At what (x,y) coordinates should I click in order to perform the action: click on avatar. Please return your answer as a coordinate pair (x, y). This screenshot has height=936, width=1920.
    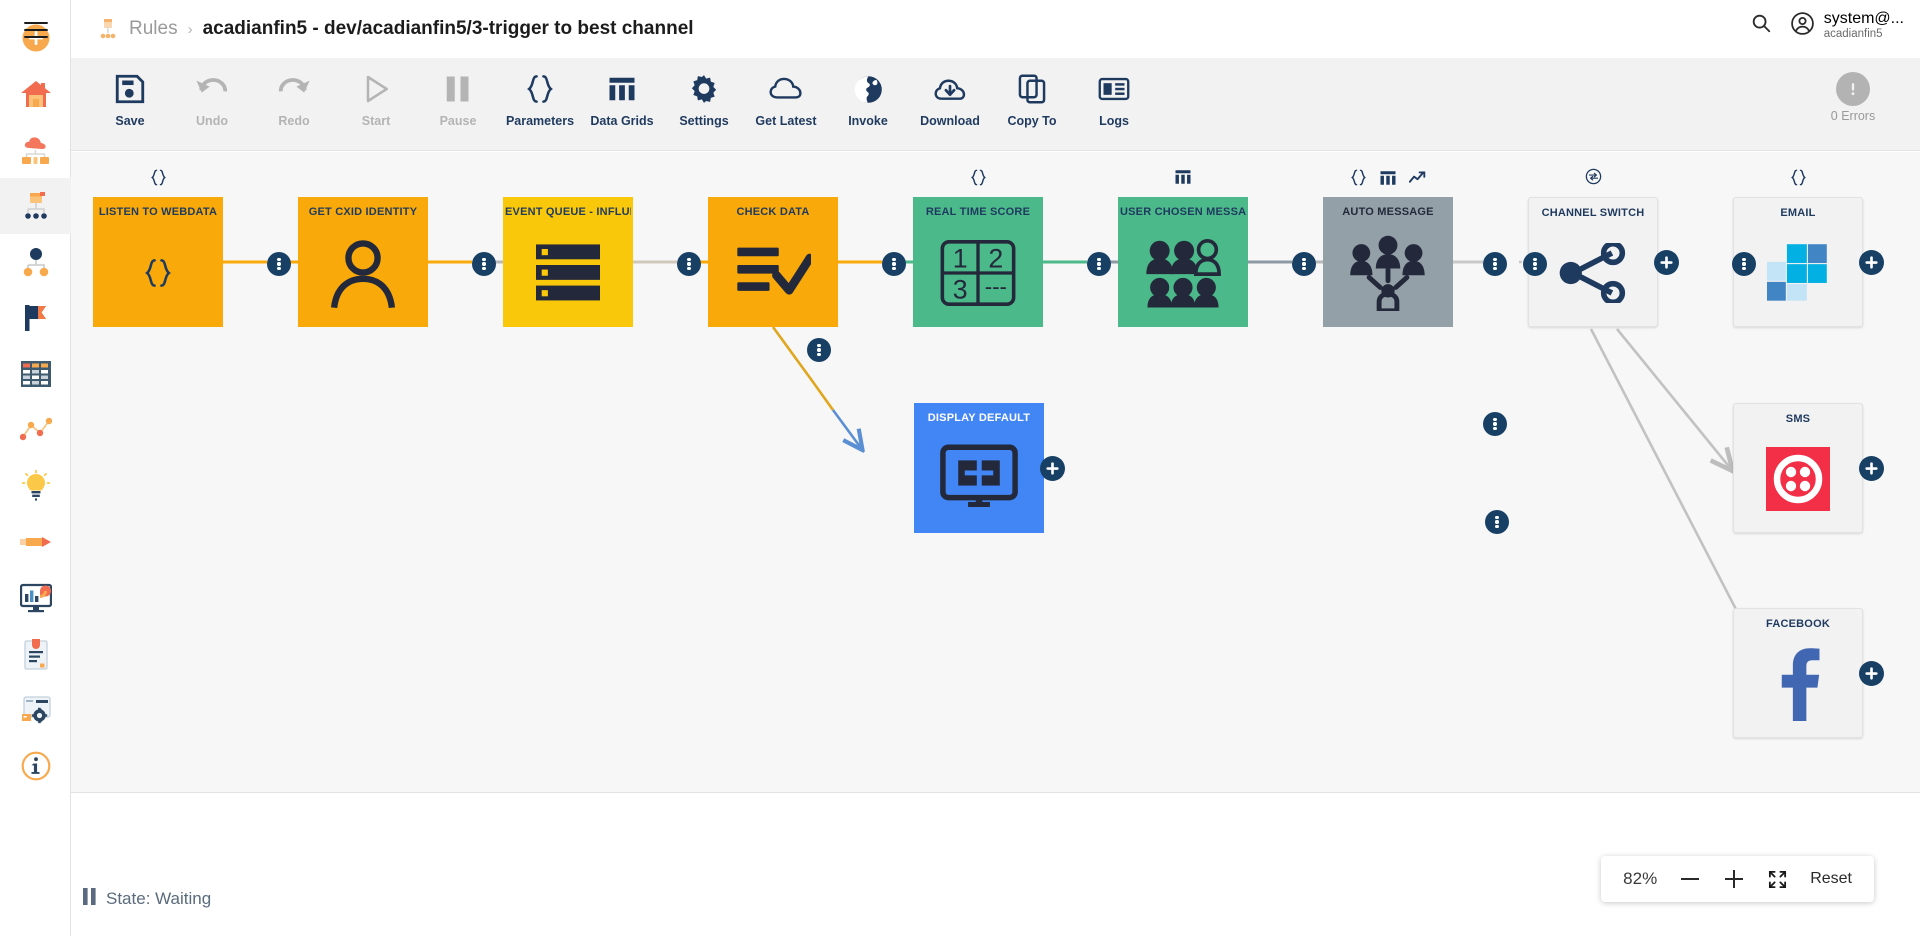
    Looking at the image, I should click on (1802, 26).